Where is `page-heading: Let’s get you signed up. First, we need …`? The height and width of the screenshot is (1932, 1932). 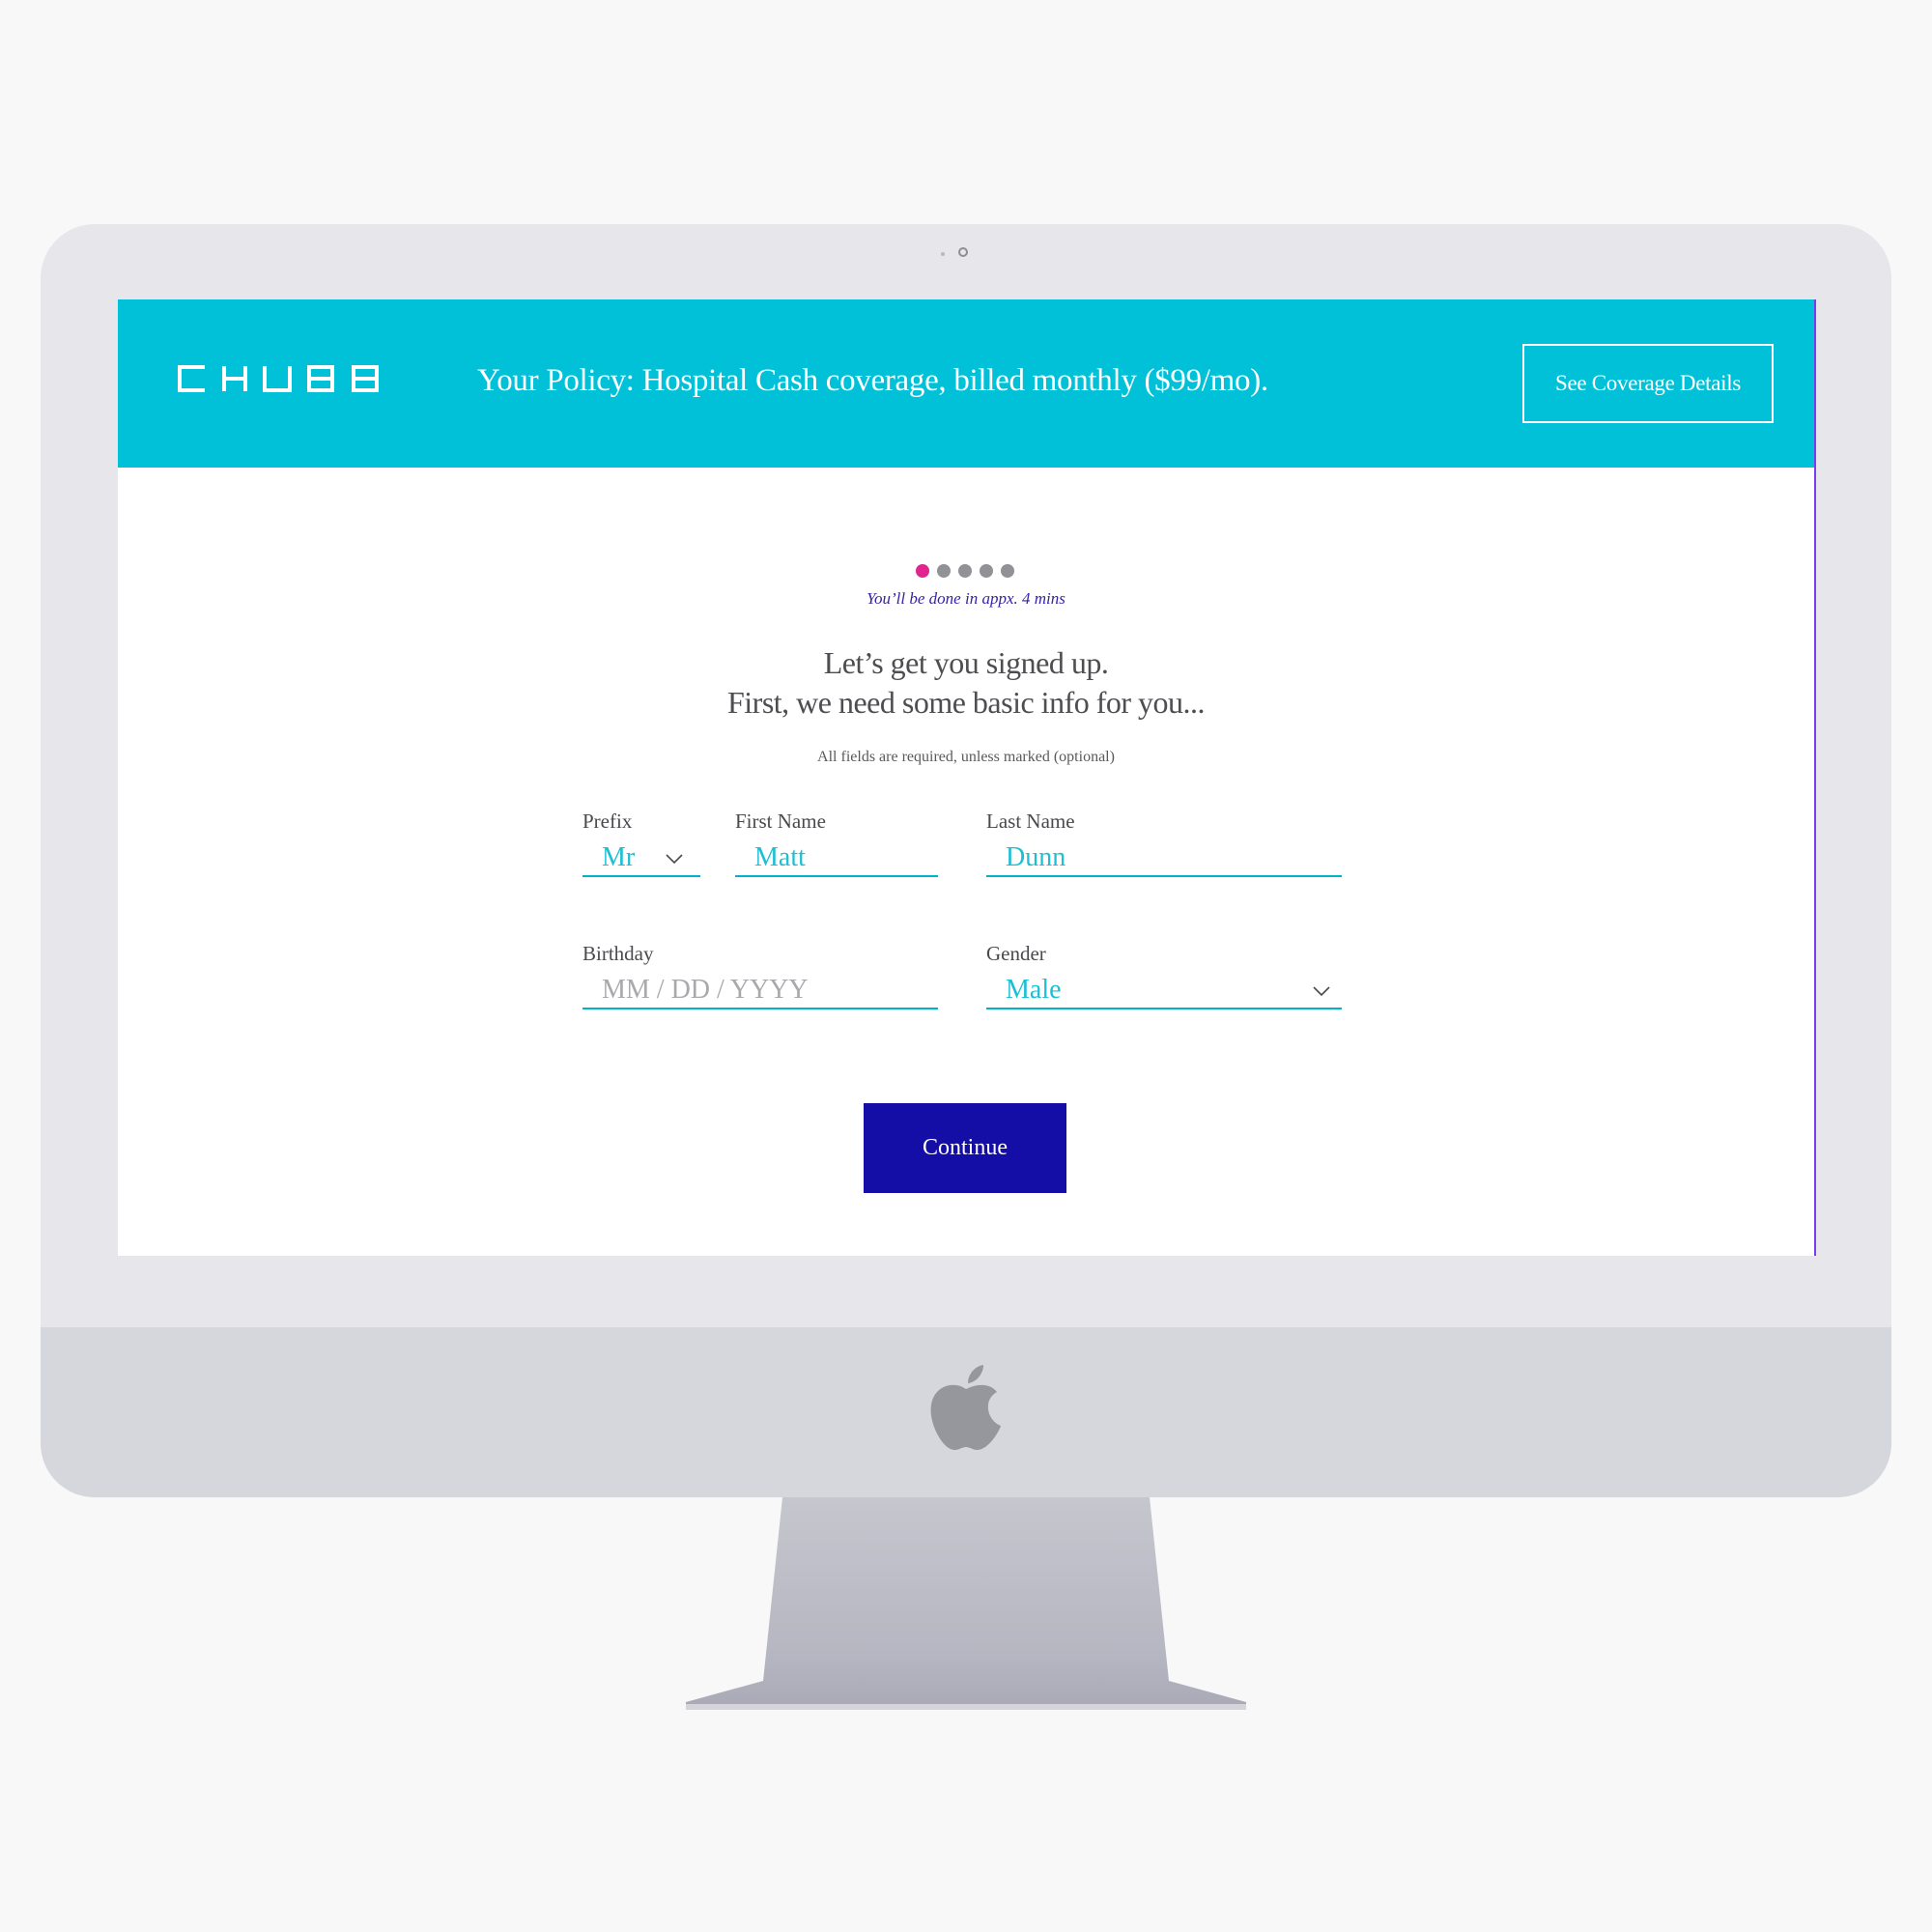 page-heading: Let’s get you signed up. First, we need … is located at coordinates (966, 683).